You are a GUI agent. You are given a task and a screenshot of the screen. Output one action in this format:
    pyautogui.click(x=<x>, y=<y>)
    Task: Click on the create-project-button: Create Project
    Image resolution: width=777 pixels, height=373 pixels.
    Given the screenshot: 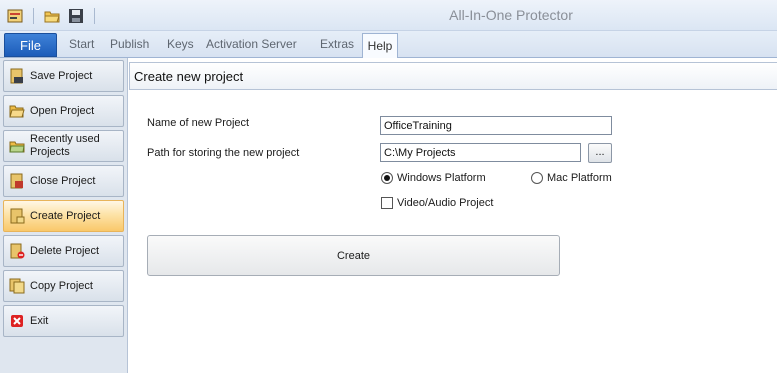 What is the action you would take?
    pyautogui.click(x=63, y=216)
    